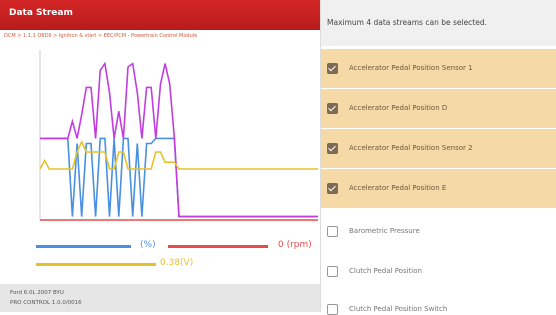  Describe the element at coordinates (398, 188) in the screenshot. I see `stream-item-label: Accelerator Pedal Position E` at that location.